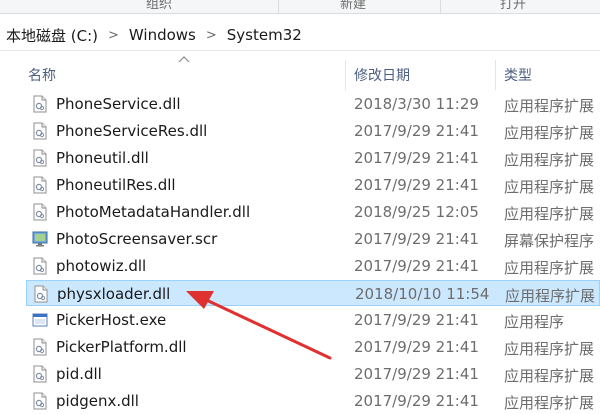  Describe the element at coordinates (313, 293) in the screenshot. I see `file-row: physxloader.dll 2018/10/10 11:54 应用程序扩展` at that location.